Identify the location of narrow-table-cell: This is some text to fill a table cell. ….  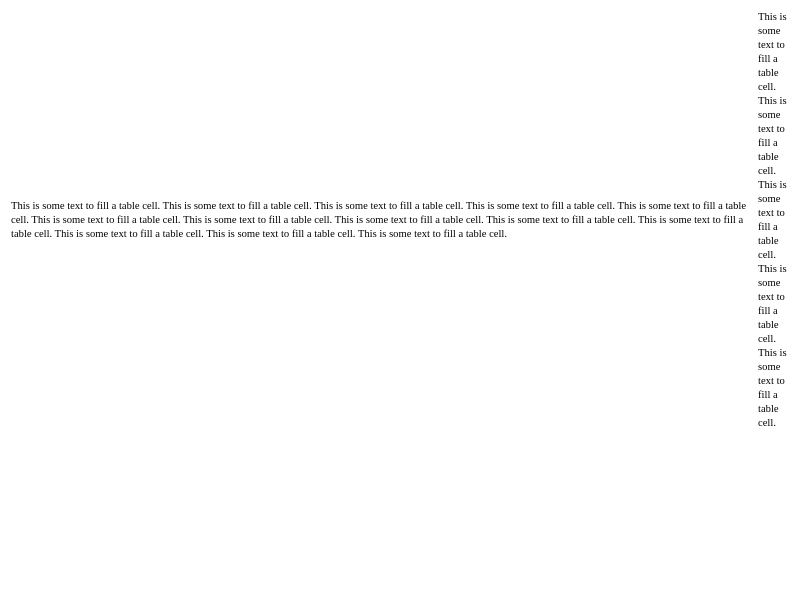
(772, 220).